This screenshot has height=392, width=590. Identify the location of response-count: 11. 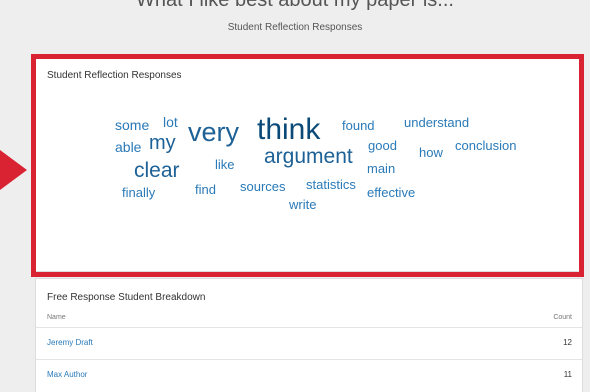
(567, 374).